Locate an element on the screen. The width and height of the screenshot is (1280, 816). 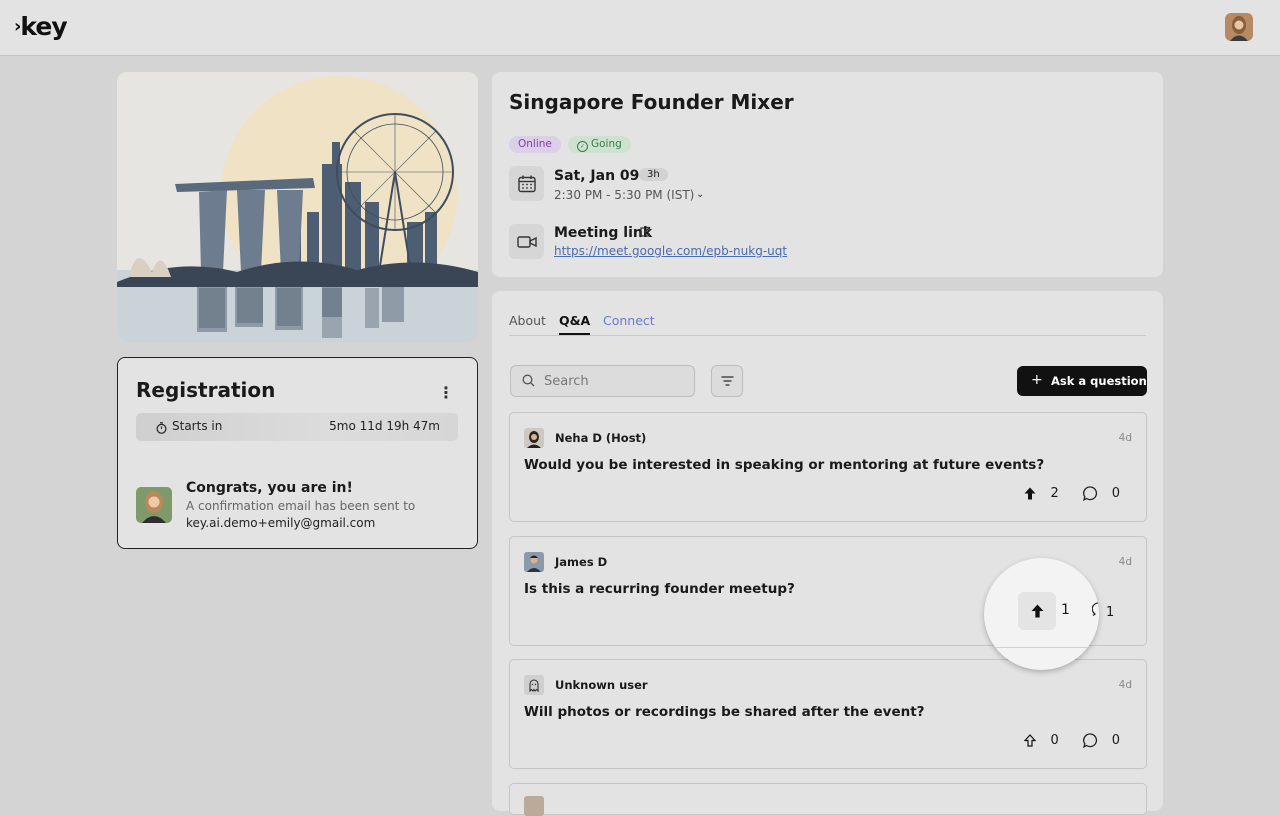
filter-button is located at coordinates (727, 381).